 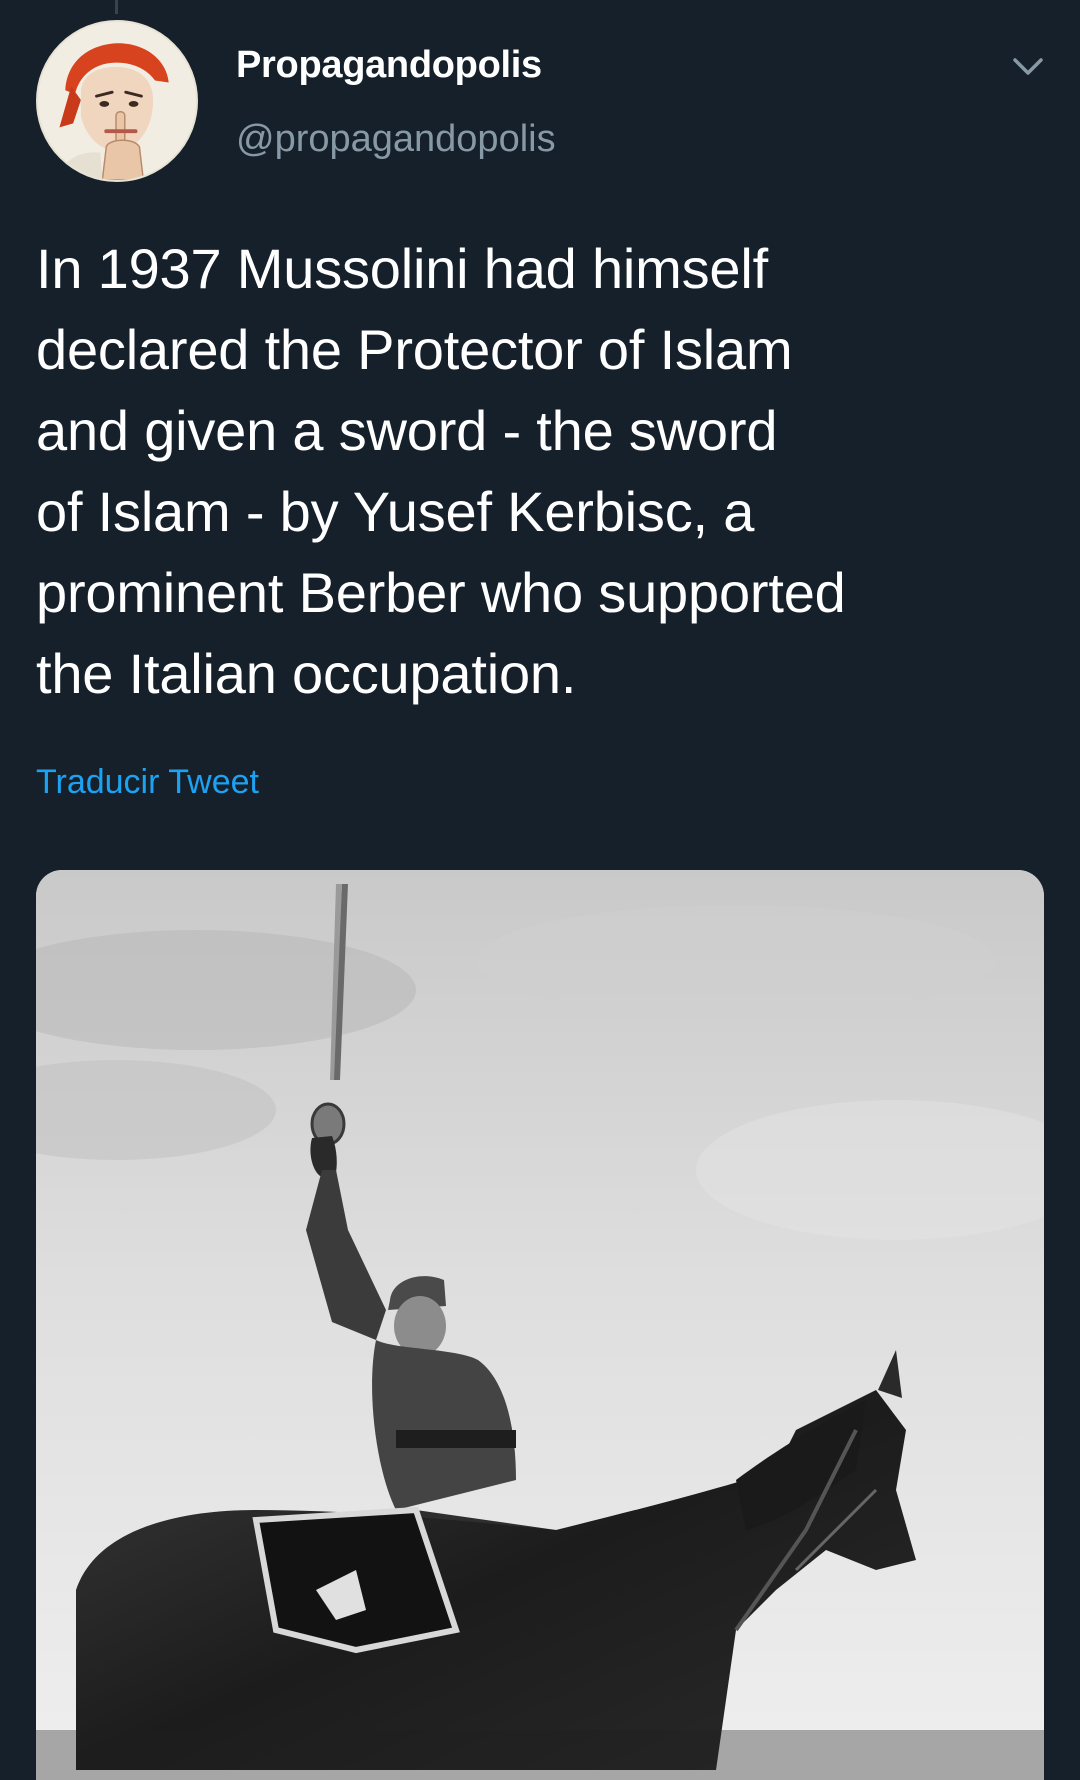 What do you see at coordinates (116, 7) in the screenshot?
I see `thread-connector` at bounding box center [116, 7].